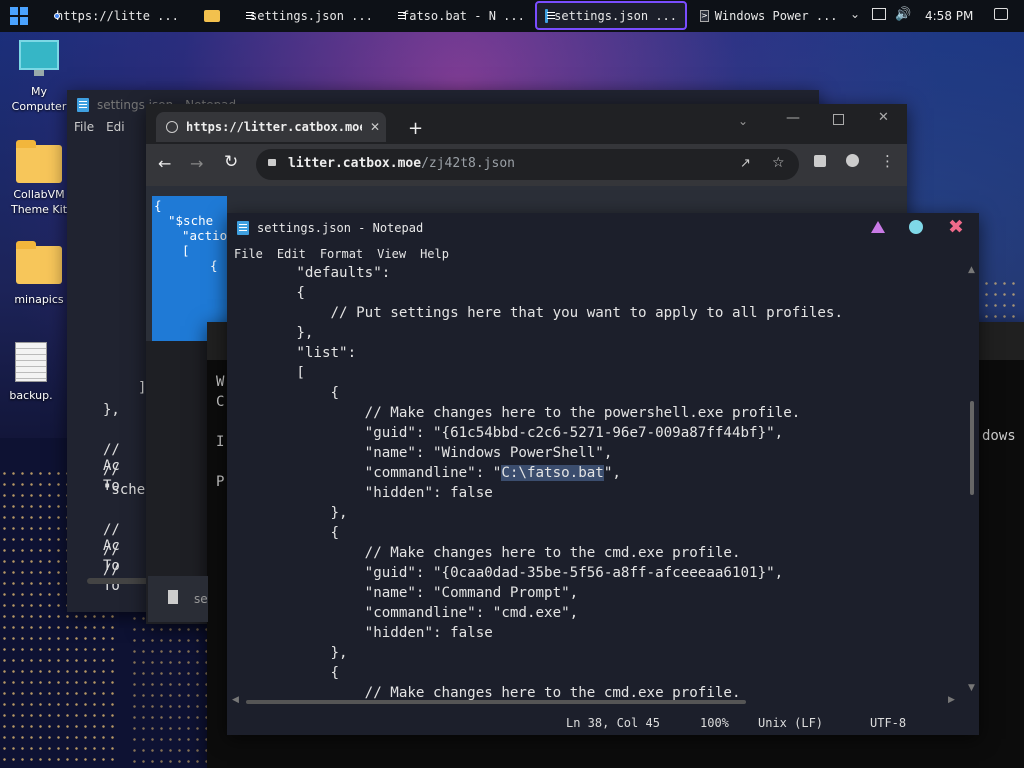 The image size is (1024, 768). I want to click on extensions-icon, so click(820, 161).